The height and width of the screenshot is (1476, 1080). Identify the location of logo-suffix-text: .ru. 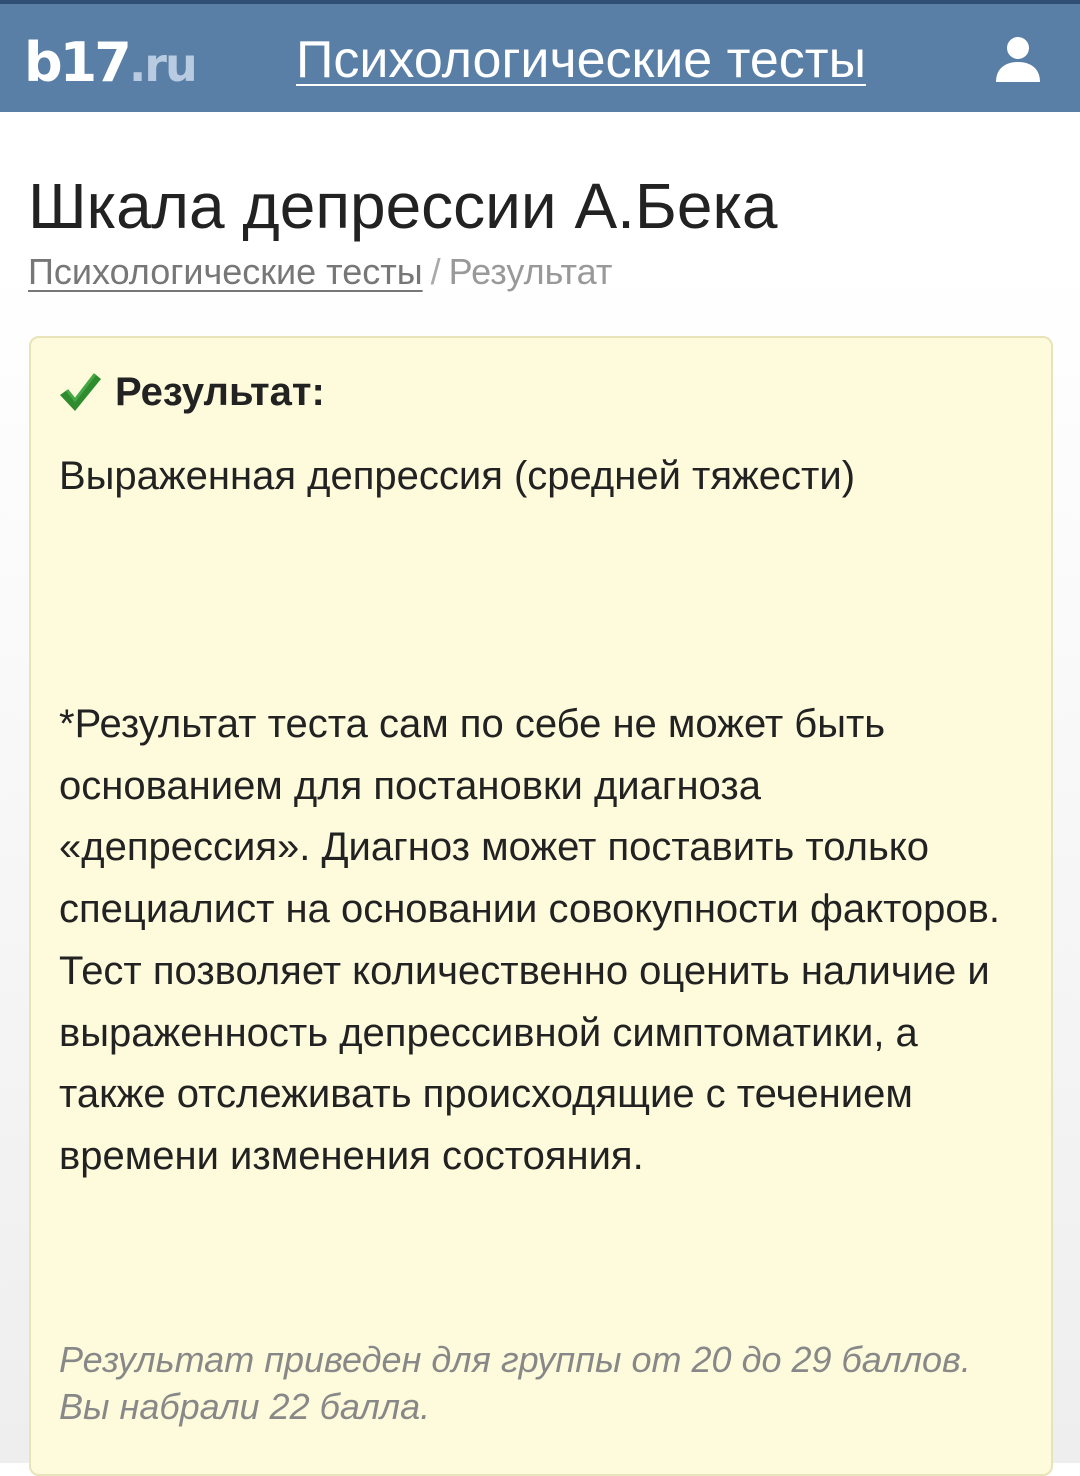
(163, 65).